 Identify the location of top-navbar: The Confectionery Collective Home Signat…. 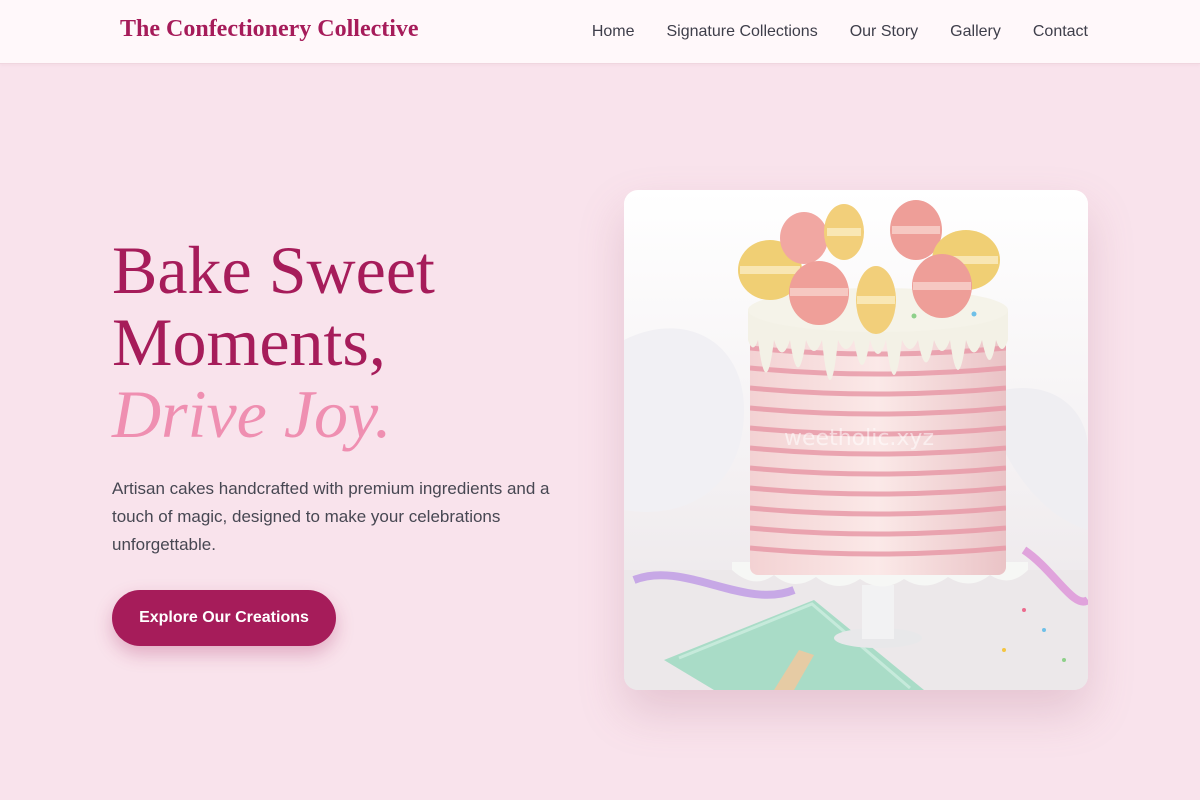
(600, 32).